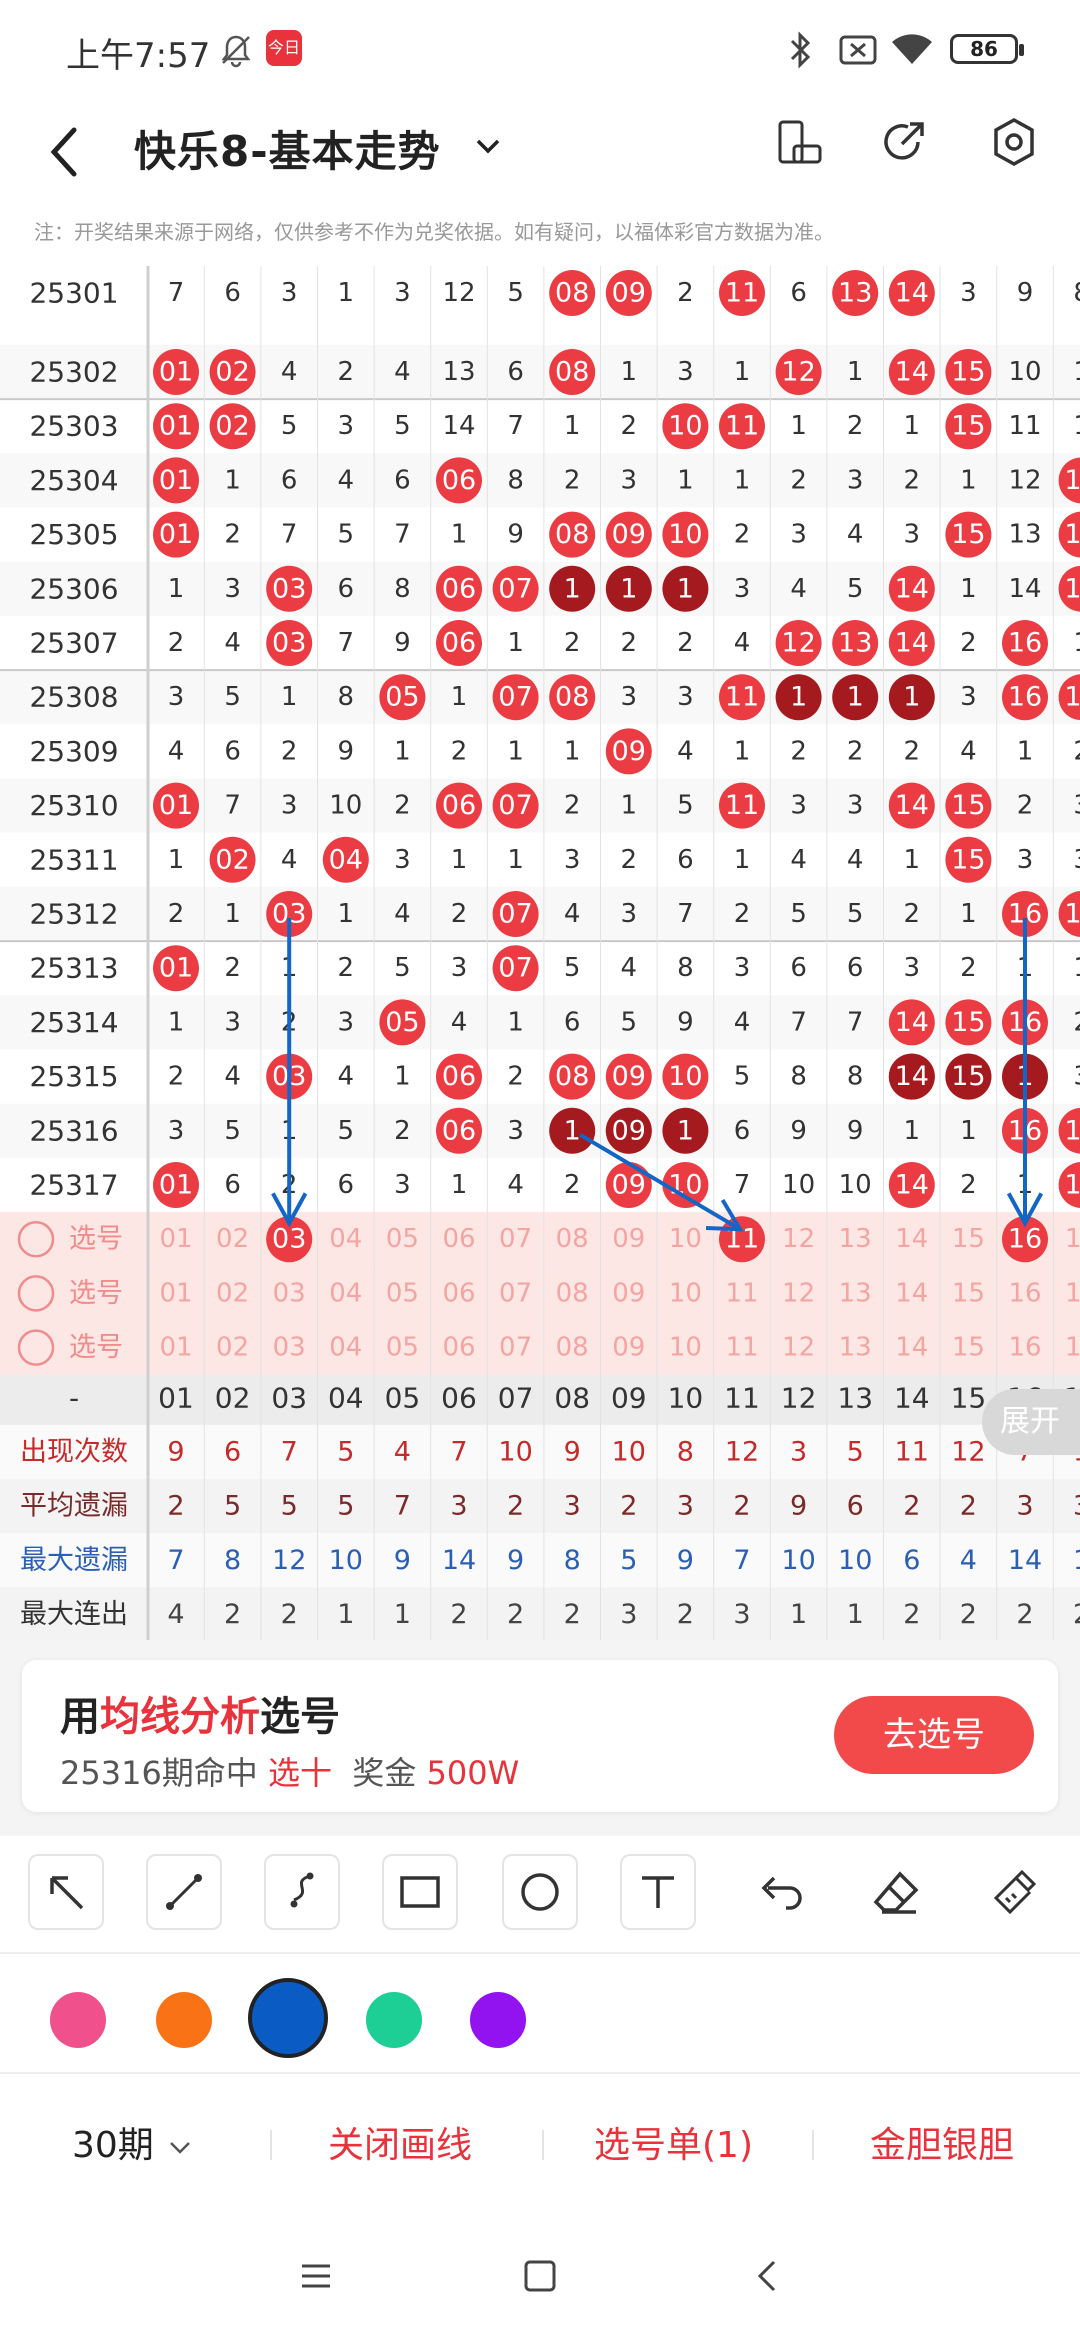  What do you see at coordinates (685, 1239) in the screenshot?
I see `pick-number: 10` at bounding box center [685, 1239].